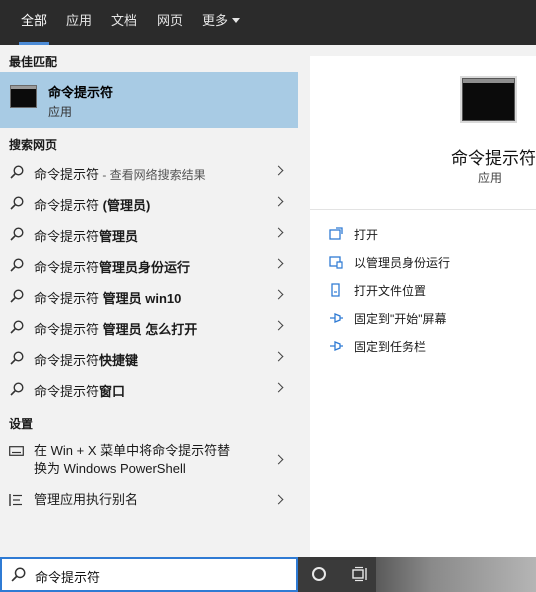 Image resolution: width=536 pixels, height=592 pixels. I want to click on settings-header: 设置, so click(21, 424).